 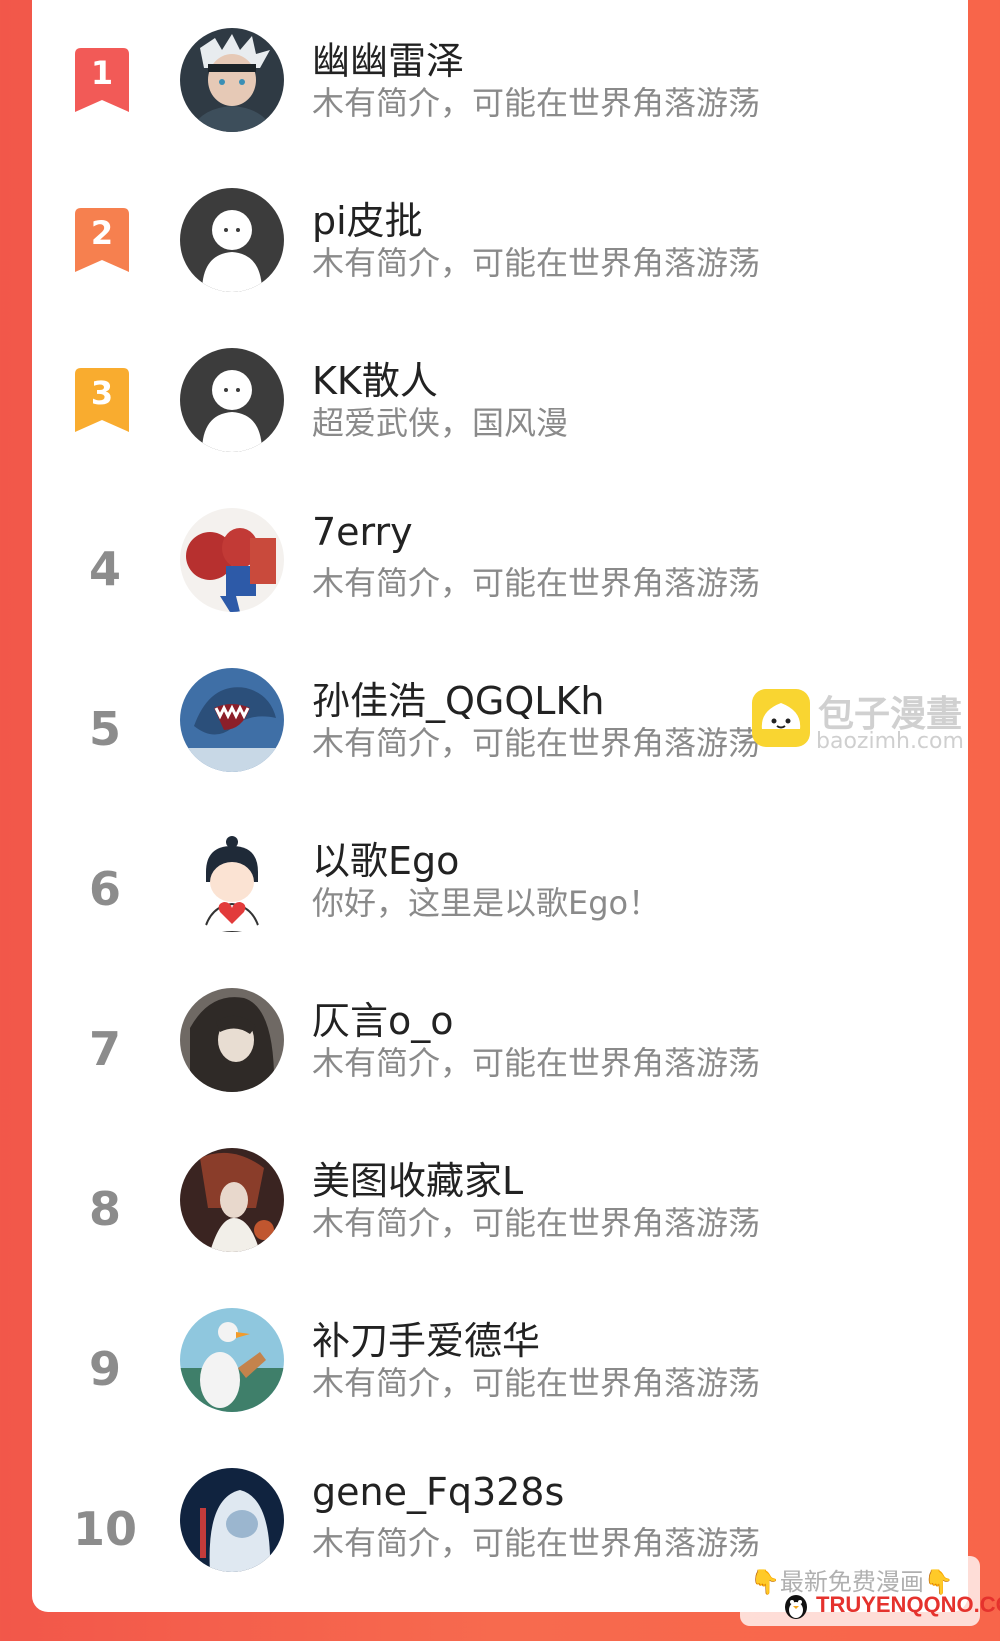 I want to click on ranking-row: 6 以歌Ego 你好，这里是以歌Ego！, so click(x=500, y=900).